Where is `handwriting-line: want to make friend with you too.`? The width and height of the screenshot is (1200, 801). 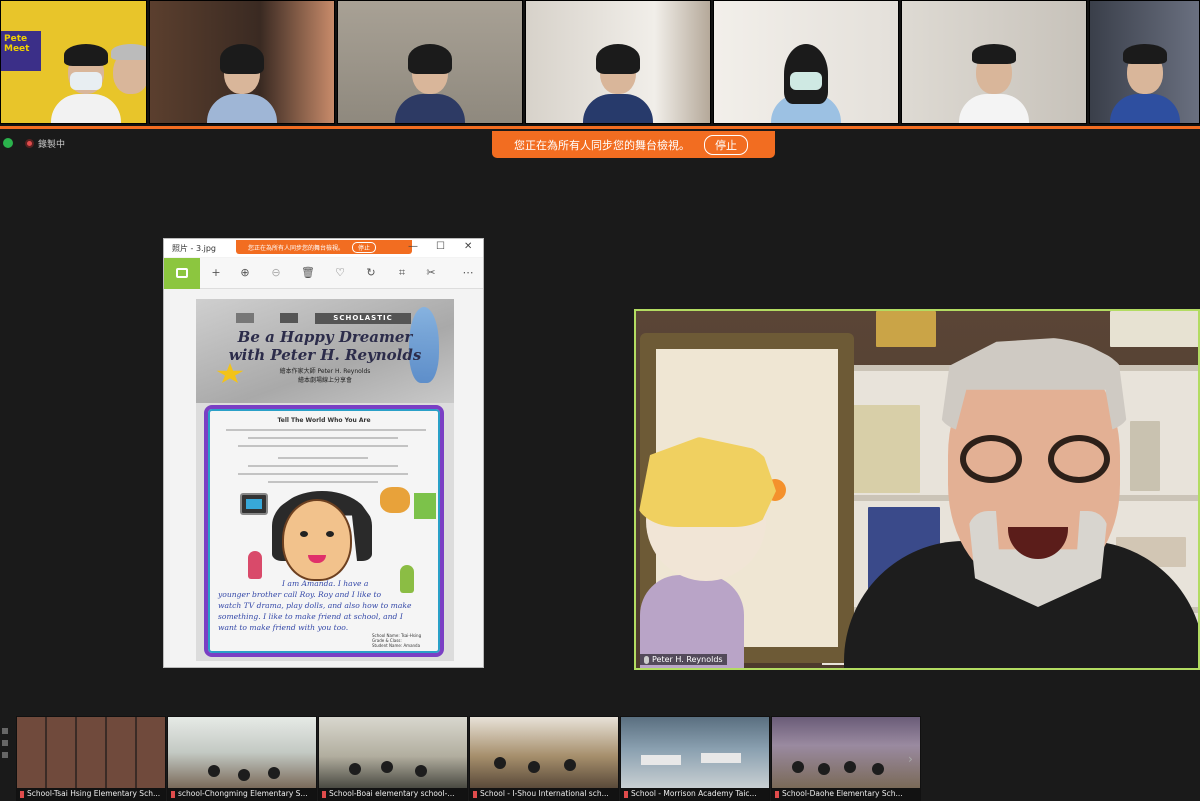 handwriting-line: want to make friend with you too. is located at coordinates (283, 627).